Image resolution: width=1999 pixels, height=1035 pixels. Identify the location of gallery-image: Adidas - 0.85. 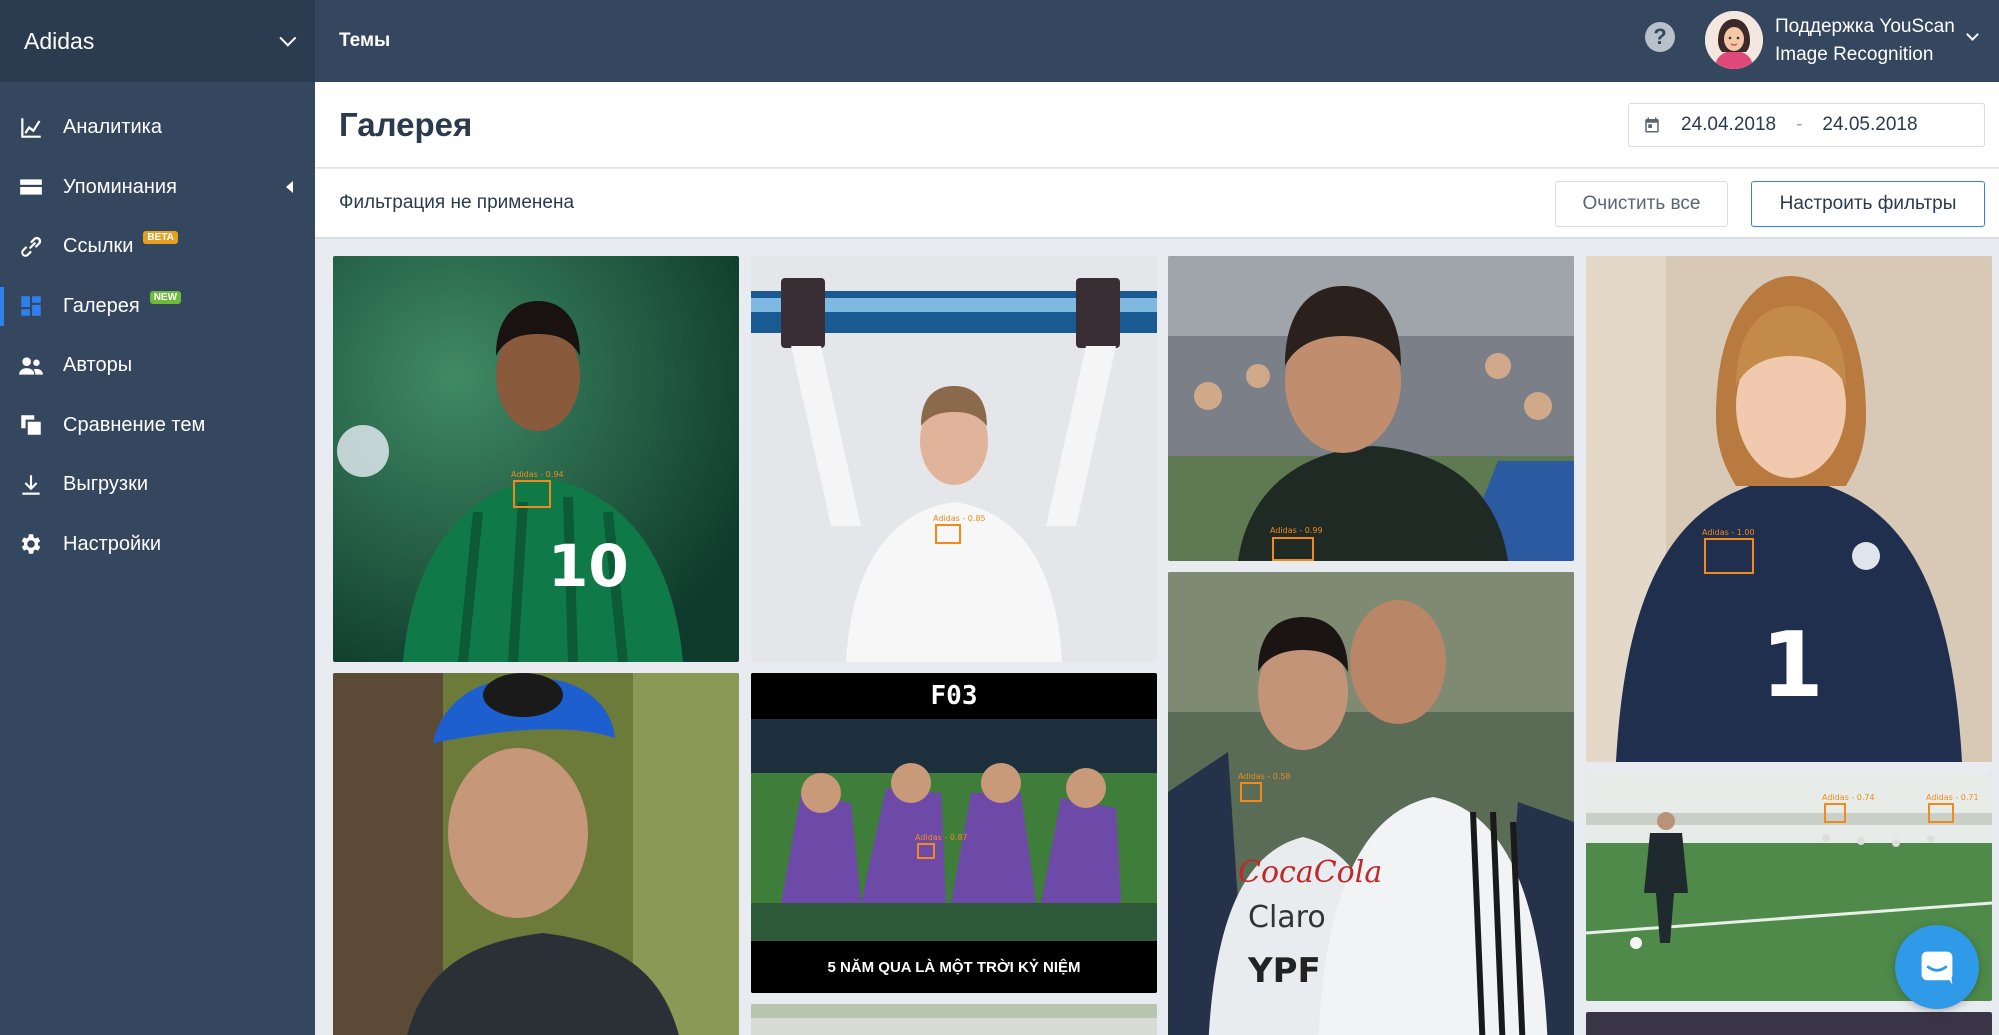
(954, 459).